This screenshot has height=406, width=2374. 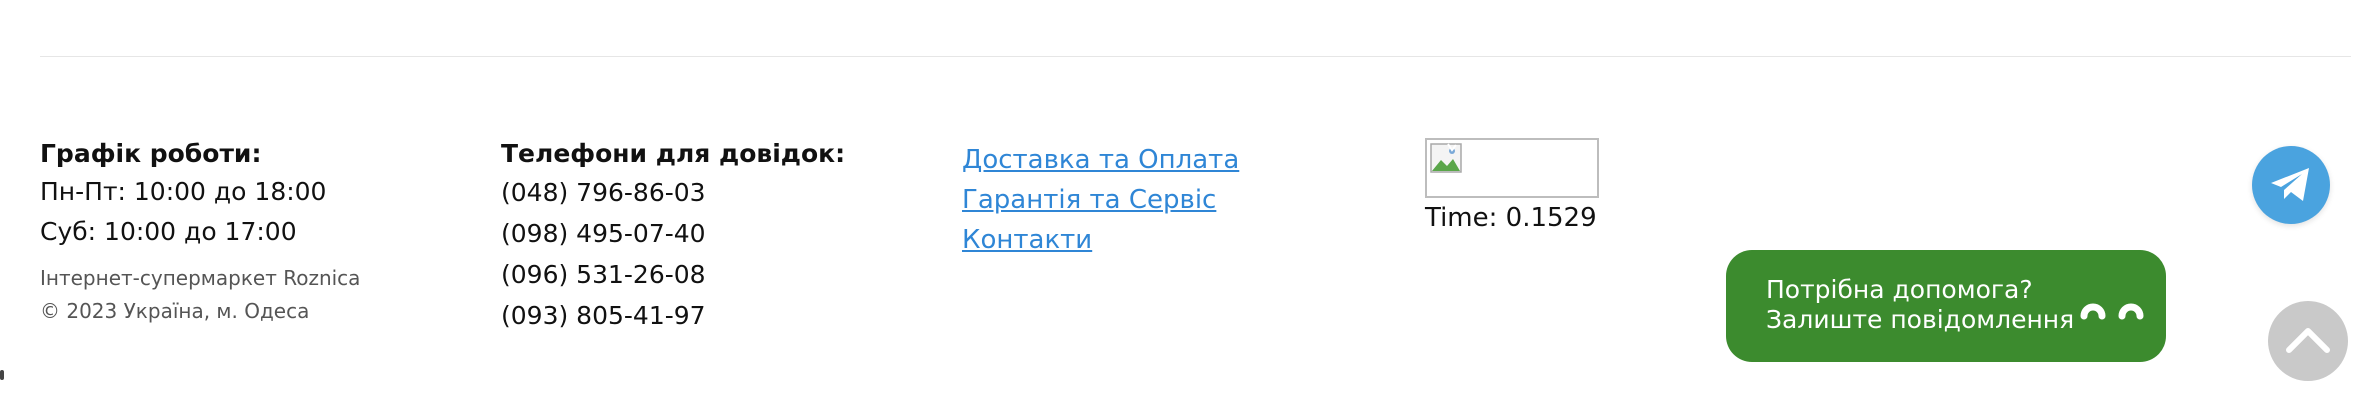 I want to click on footer-divider, so click(x=1195, y=56).